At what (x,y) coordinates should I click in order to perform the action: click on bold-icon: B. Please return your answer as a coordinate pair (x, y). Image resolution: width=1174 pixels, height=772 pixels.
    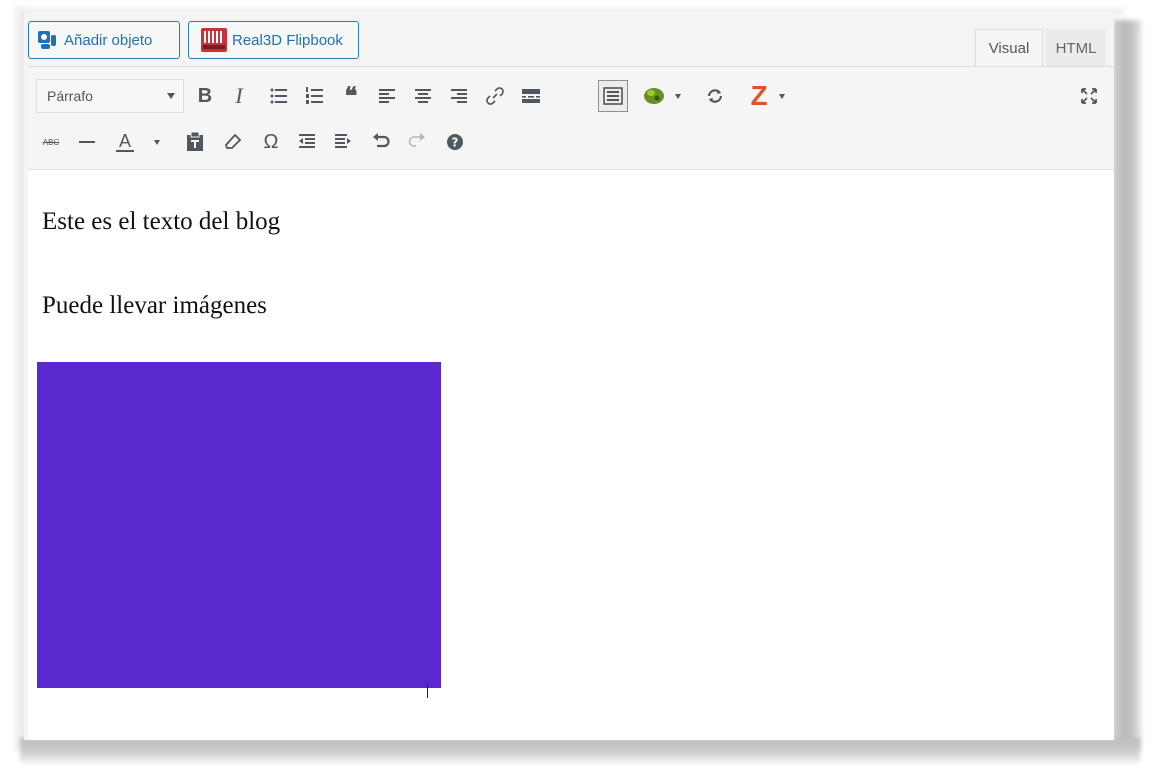
    Looking at the image, I should click on (205, 95).